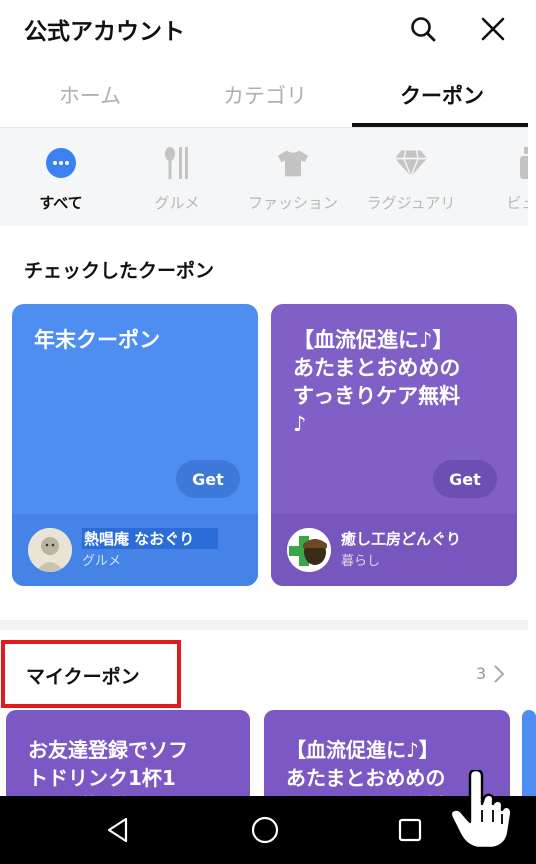 The image size is (536, 864). I want to click on chevron-right-icon, so click(499, 676).